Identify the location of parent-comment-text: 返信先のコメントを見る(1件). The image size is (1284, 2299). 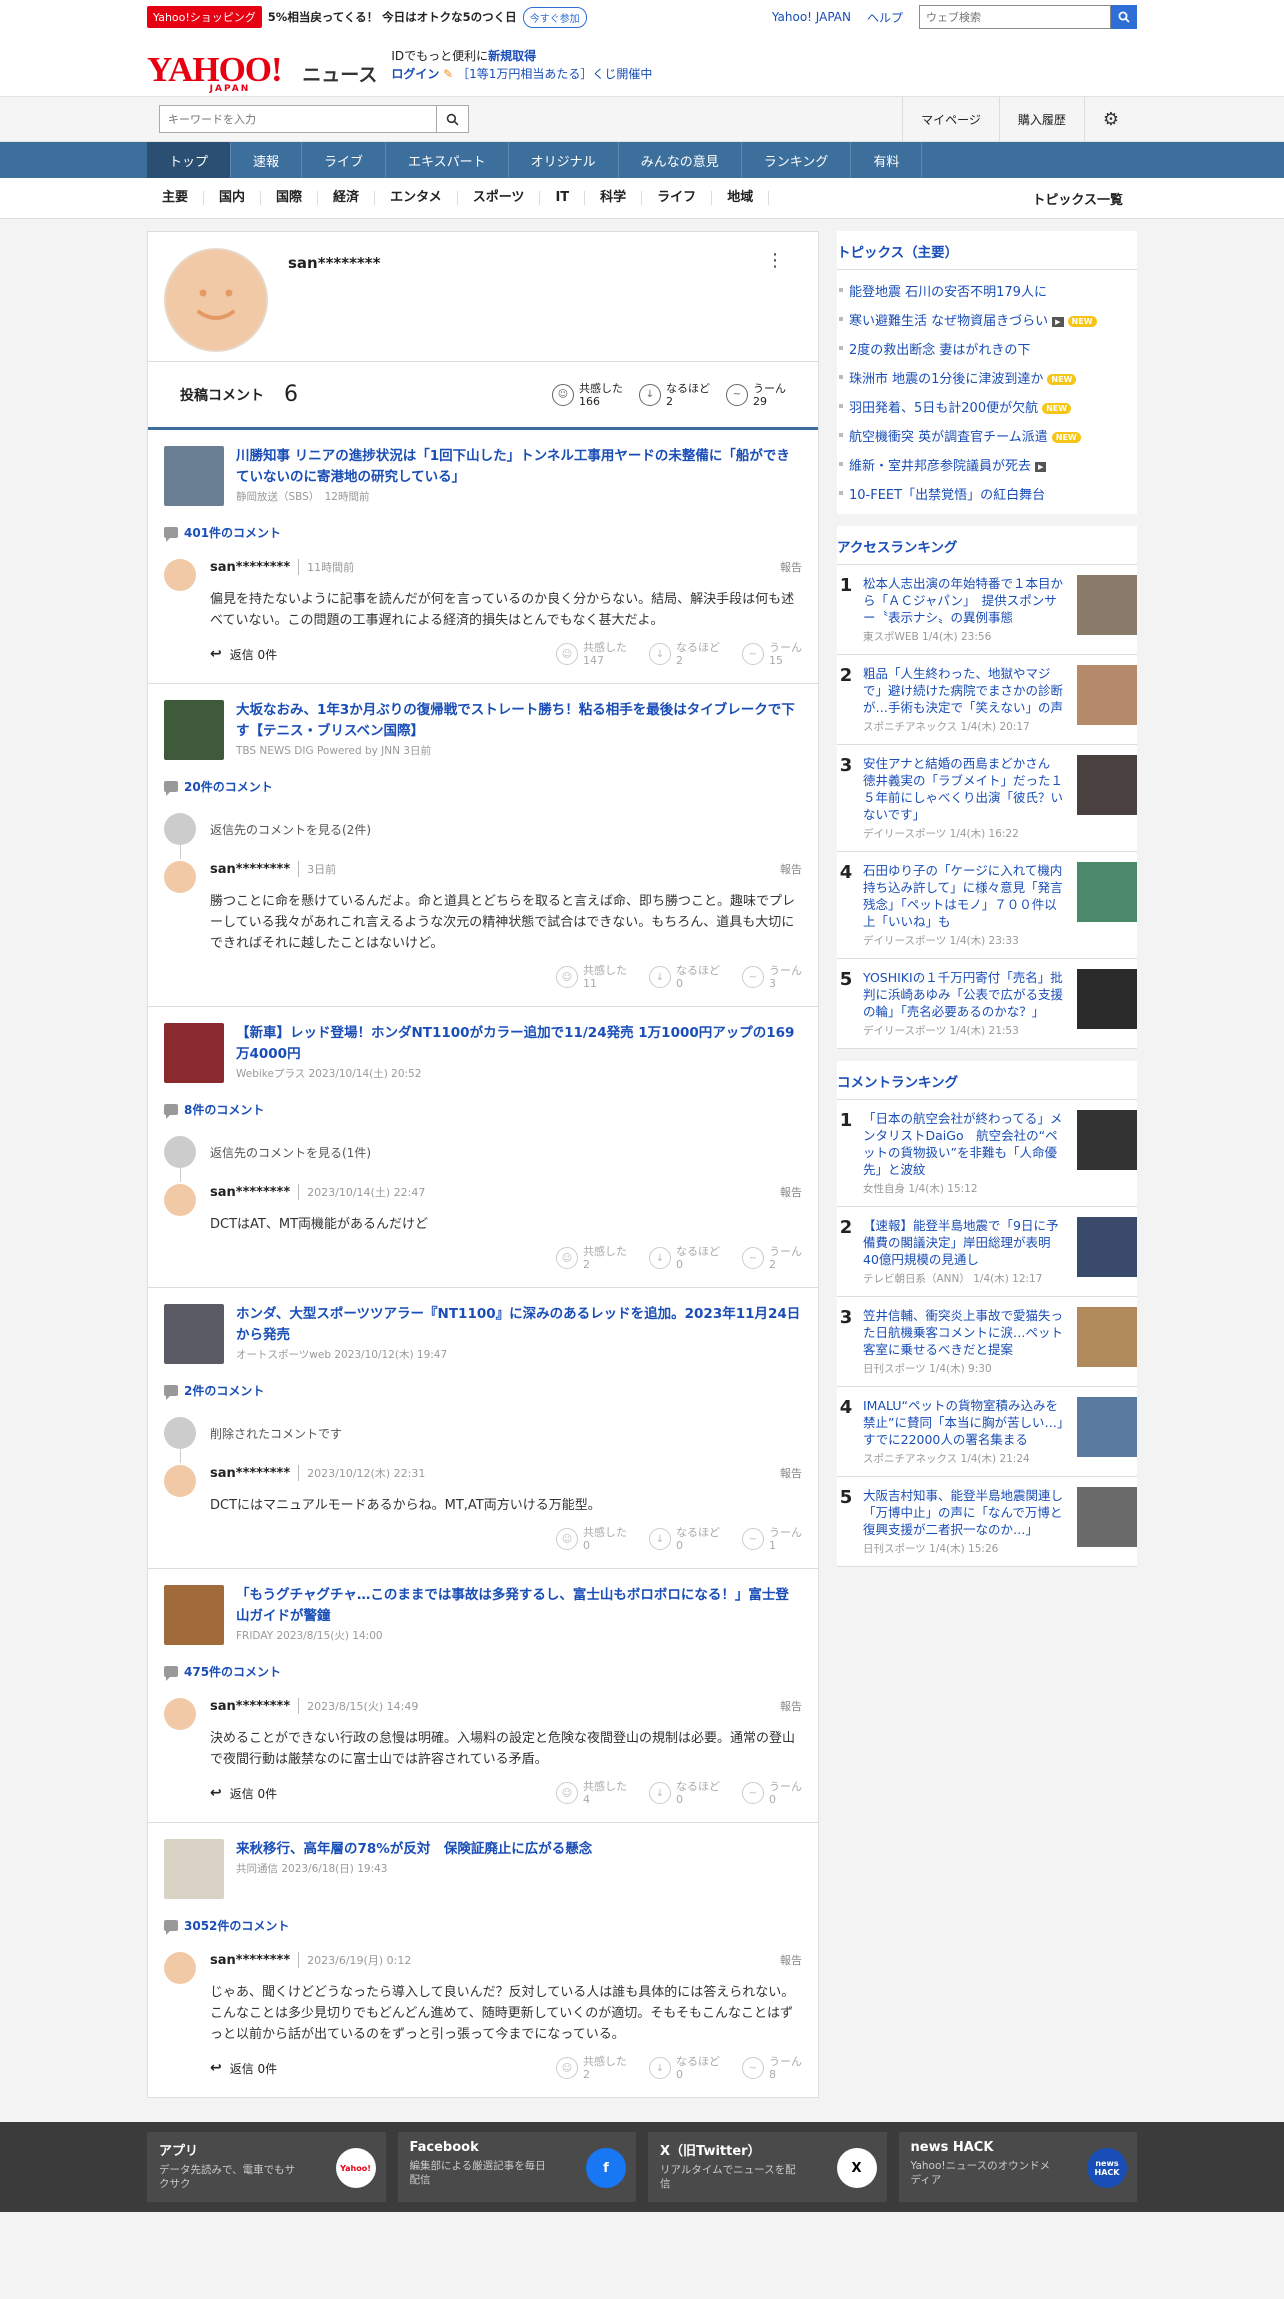
(290, 1152).